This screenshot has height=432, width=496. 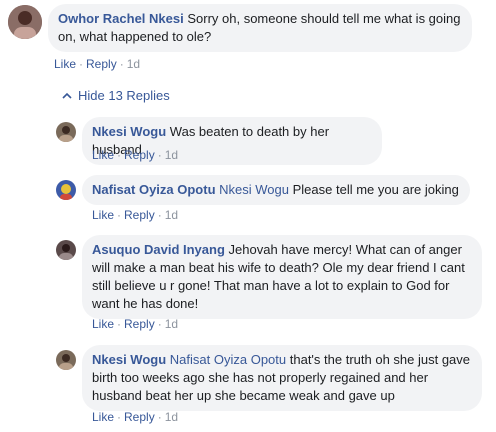 I want to click on mention-tag: Nafisat Oyiza Opotu, so click(x=228, y=359).